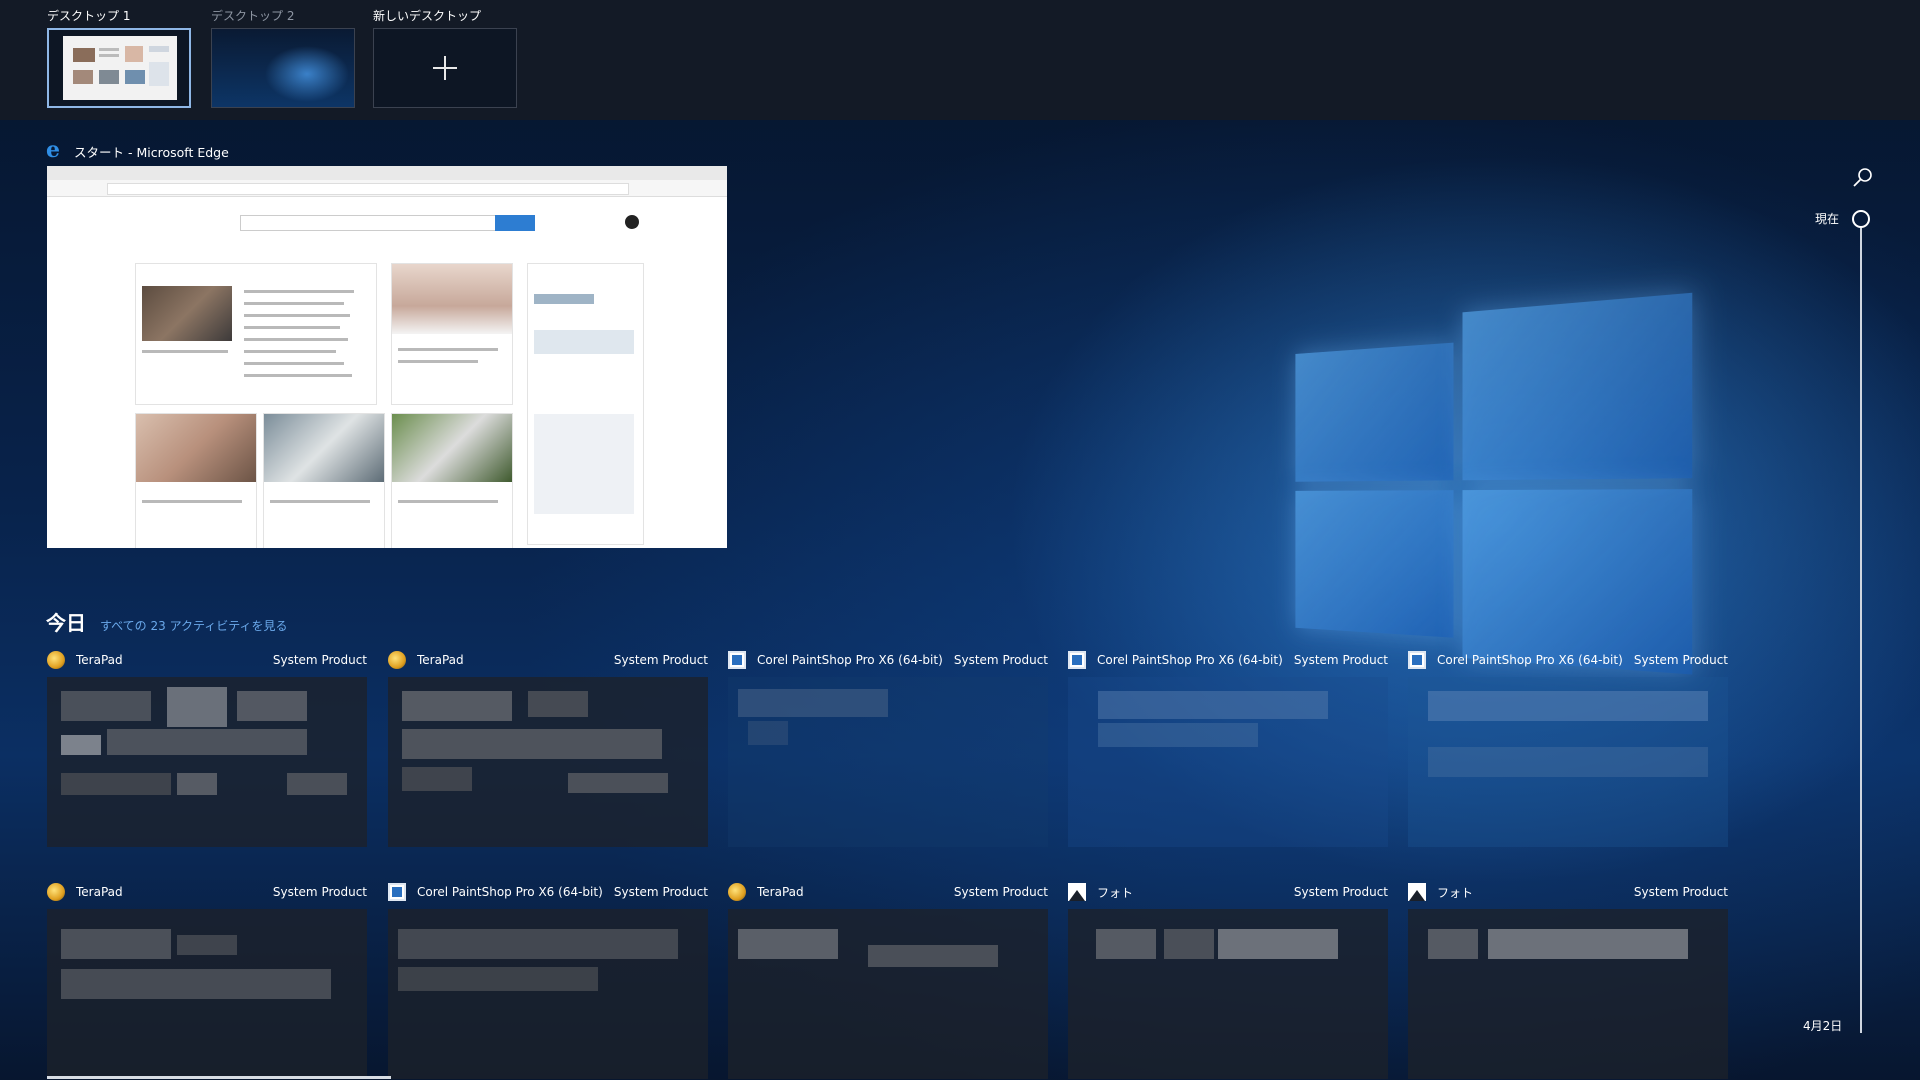  I want to click on timeline-scrollbar, so click(1861, 630).